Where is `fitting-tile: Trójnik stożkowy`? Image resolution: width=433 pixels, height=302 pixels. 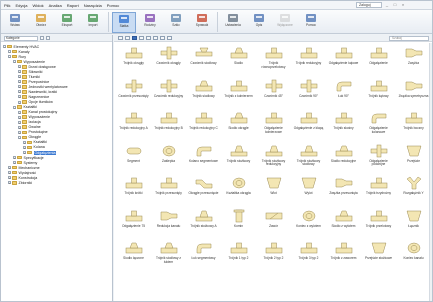 fitting-tile: Trójnik stożkowy is located at coordinates (238, 157).